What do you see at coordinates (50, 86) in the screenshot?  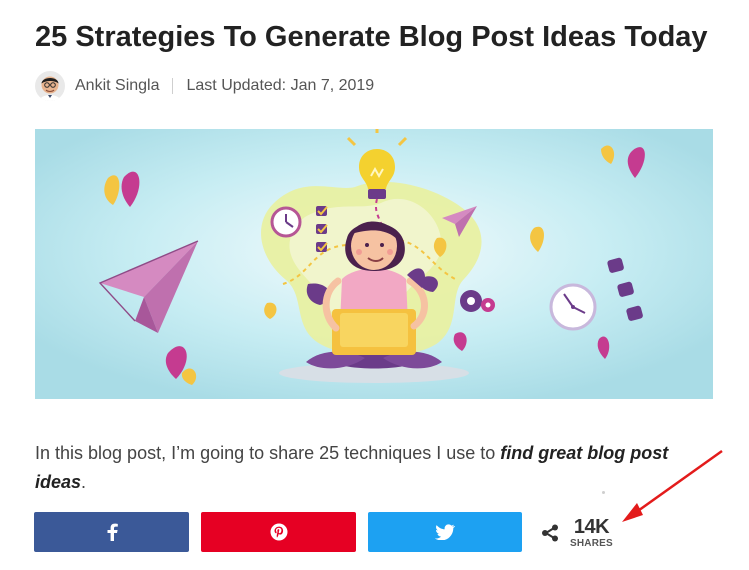 I see `author-avatar` at bounding box center [50, 86].